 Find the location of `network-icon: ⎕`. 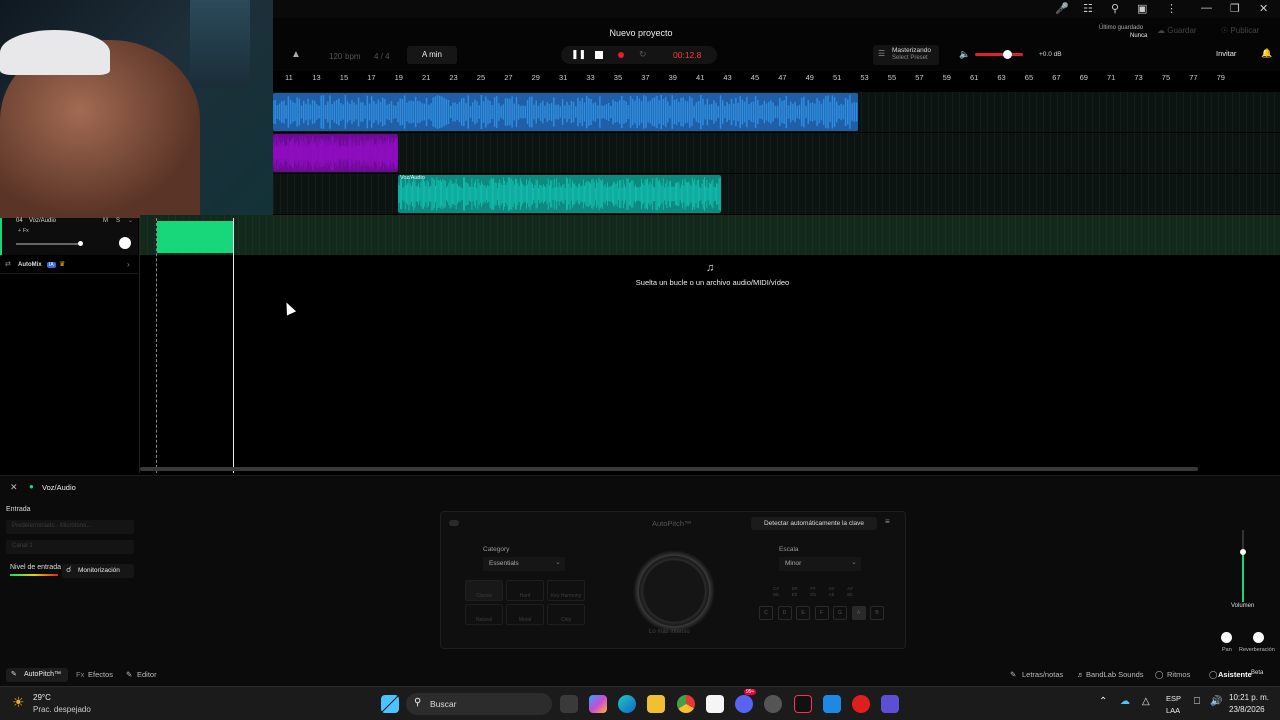

network-icon: ⎕ is located at coordinates (1197, 701).